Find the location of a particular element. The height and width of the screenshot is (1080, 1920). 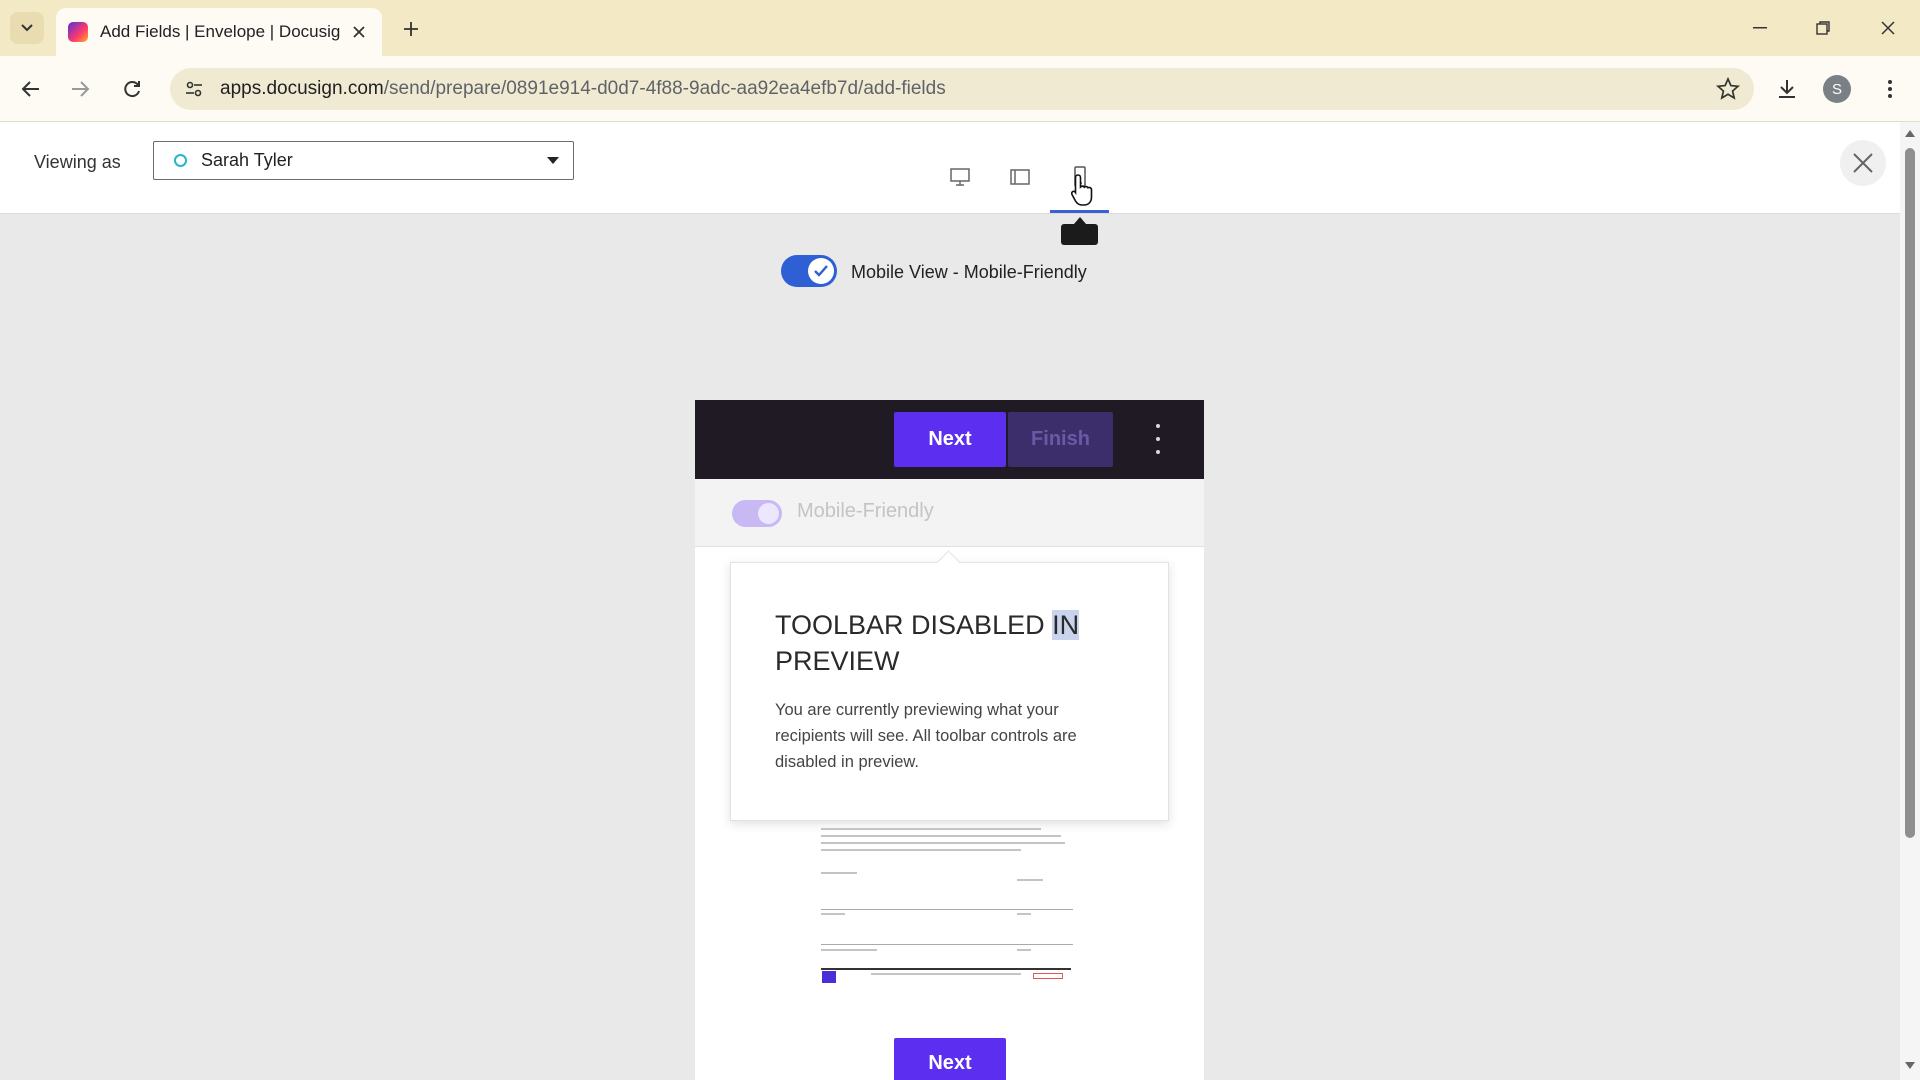

page-scrollbar is located at coordinates (1910, 601).